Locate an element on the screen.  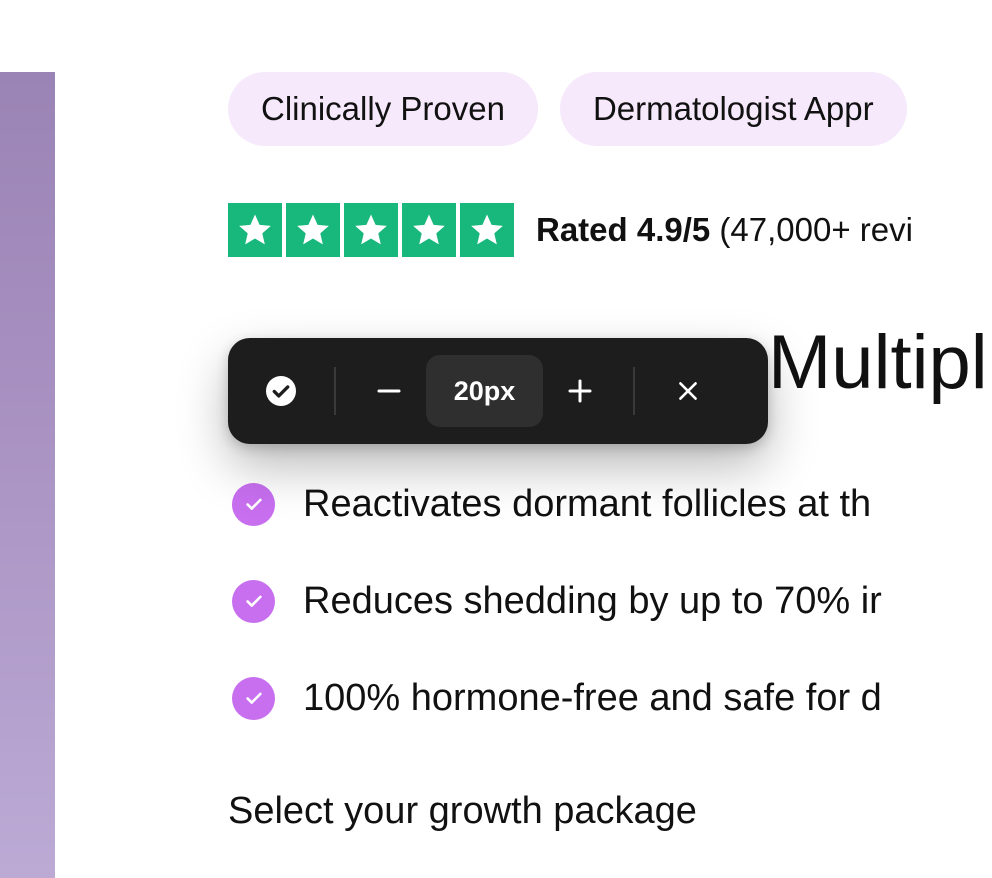
confirm-button is located at coordinates (281, 391).